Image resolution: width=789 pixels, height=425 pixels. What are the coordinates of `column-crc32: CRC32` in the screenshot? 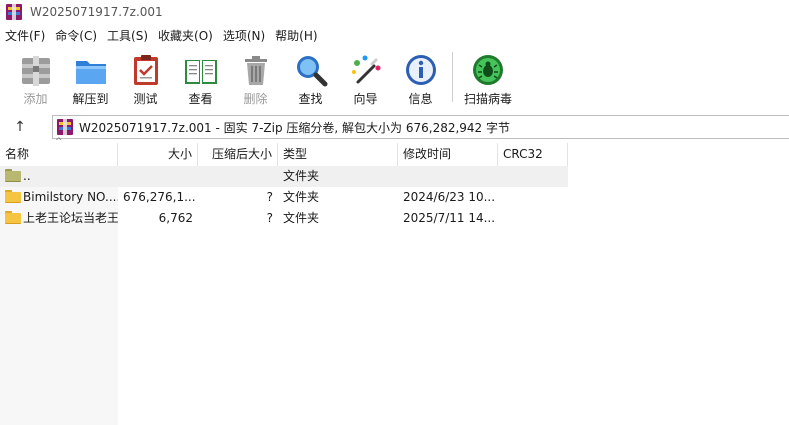 It's located at (533, 154).